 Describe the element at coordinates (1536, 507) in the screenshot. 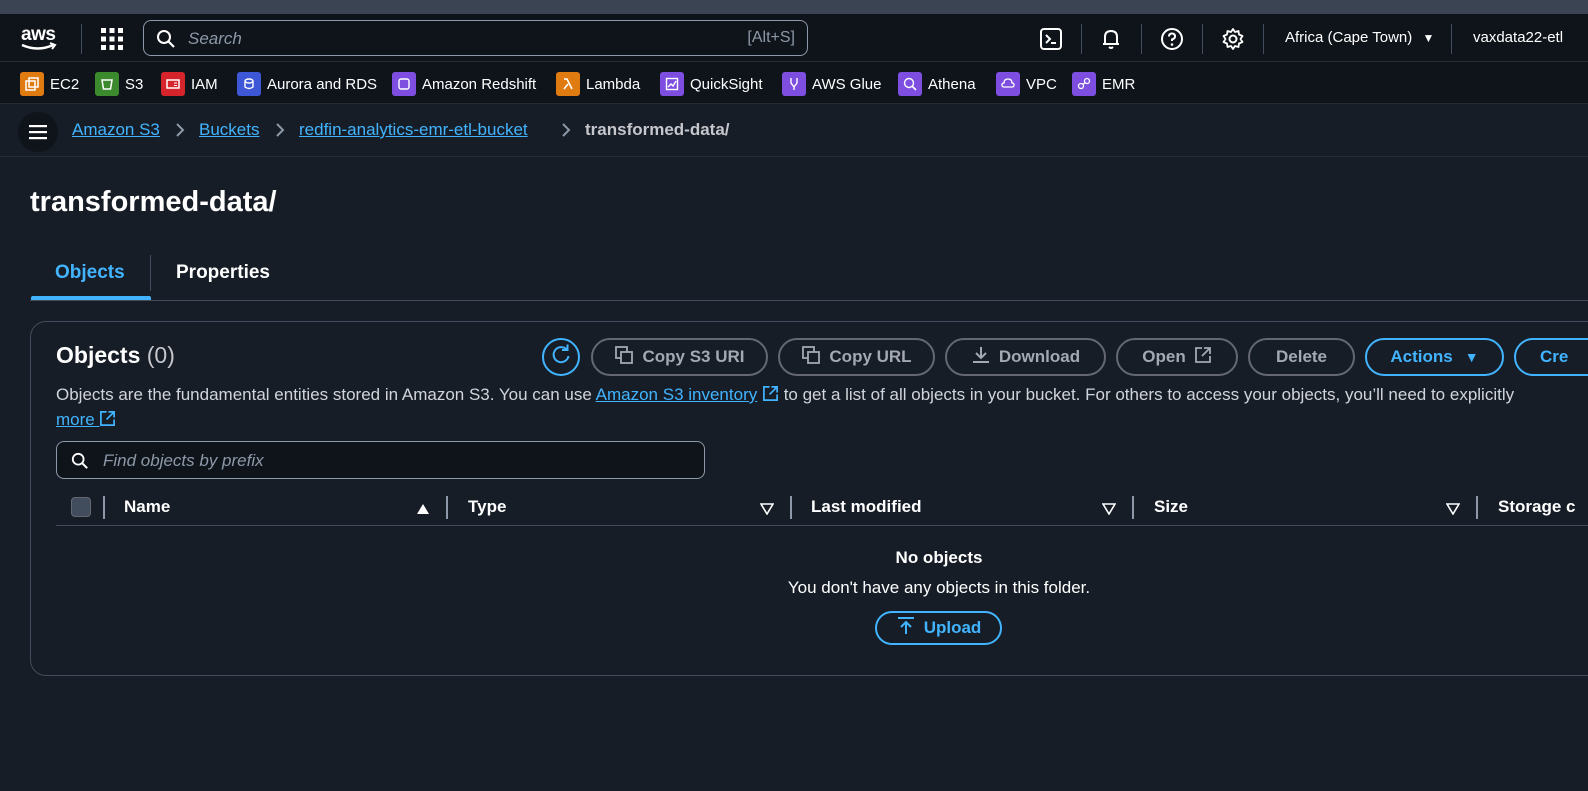

I see `column-header-storage-class: Storage c` at that location.